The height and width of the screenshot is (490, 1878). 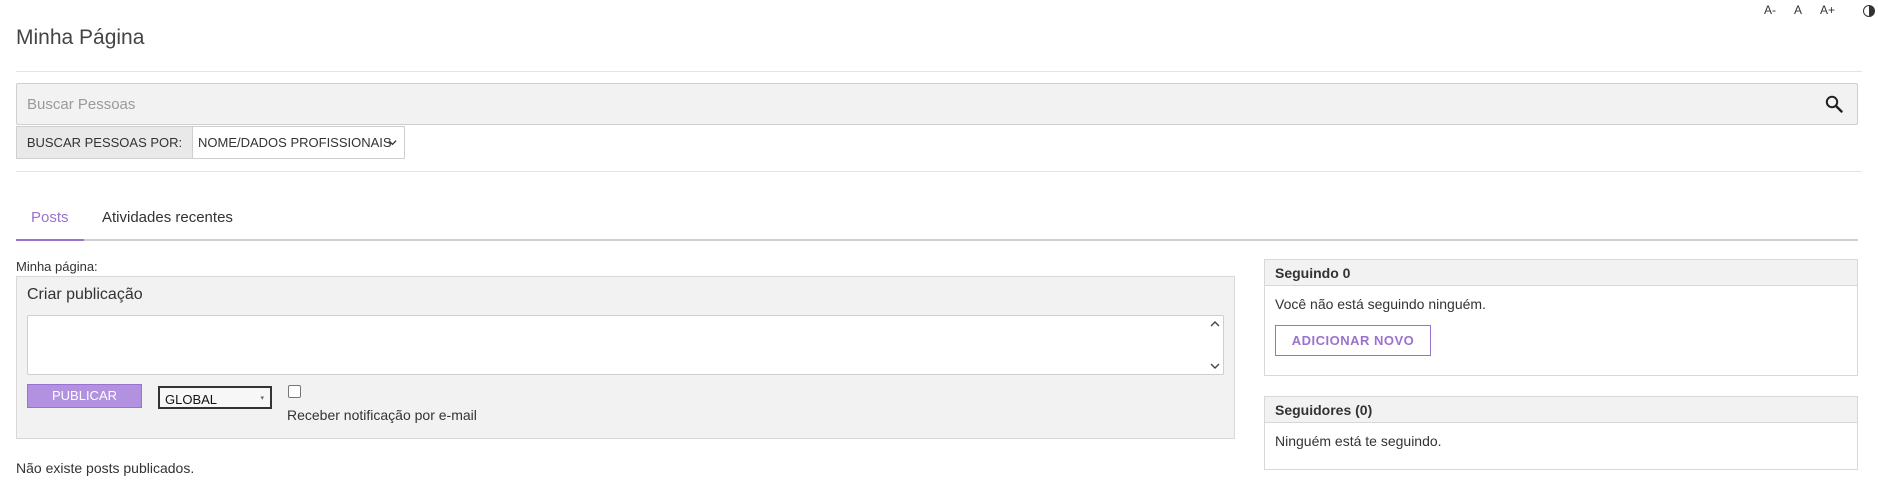 I want to click on followers-empty-text: Ninguém está te seguindo., so click(x=1358, y=441).